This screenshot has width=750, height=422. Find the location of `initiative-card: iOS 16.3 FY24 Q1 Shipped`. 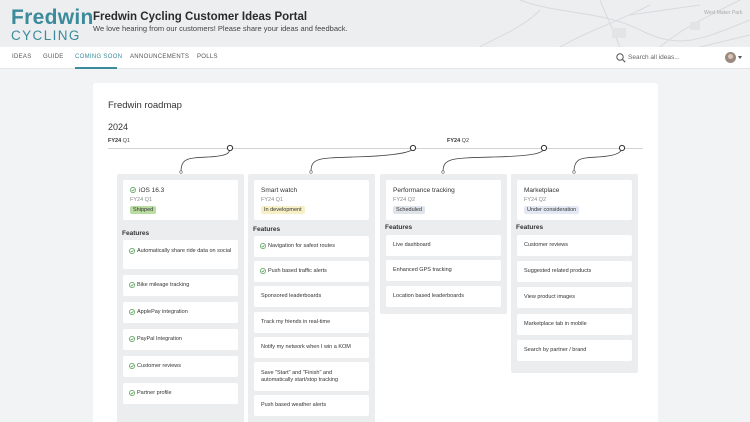

initiative-card: iOS 16.3 FY24 Q1 Shipped is located at coordinates (180, 200).